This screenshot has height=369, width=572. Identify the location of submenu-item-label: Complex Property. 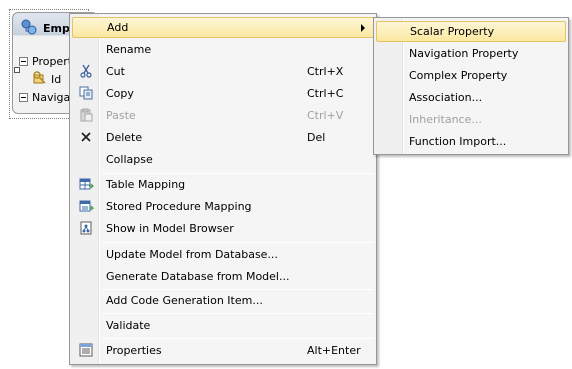
(458, 75).